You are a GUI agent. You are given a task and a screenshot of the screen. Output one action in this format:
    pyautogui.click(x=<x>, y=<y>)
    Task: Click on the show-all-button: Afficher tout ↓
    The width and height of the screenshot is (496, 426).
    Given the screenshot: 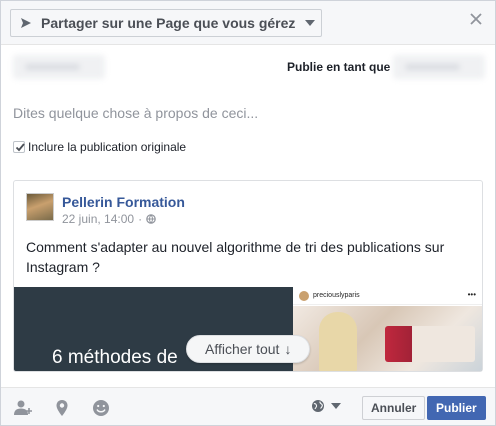 What is the action you would take?
    pyautogui.click(x=248, y=349)
    